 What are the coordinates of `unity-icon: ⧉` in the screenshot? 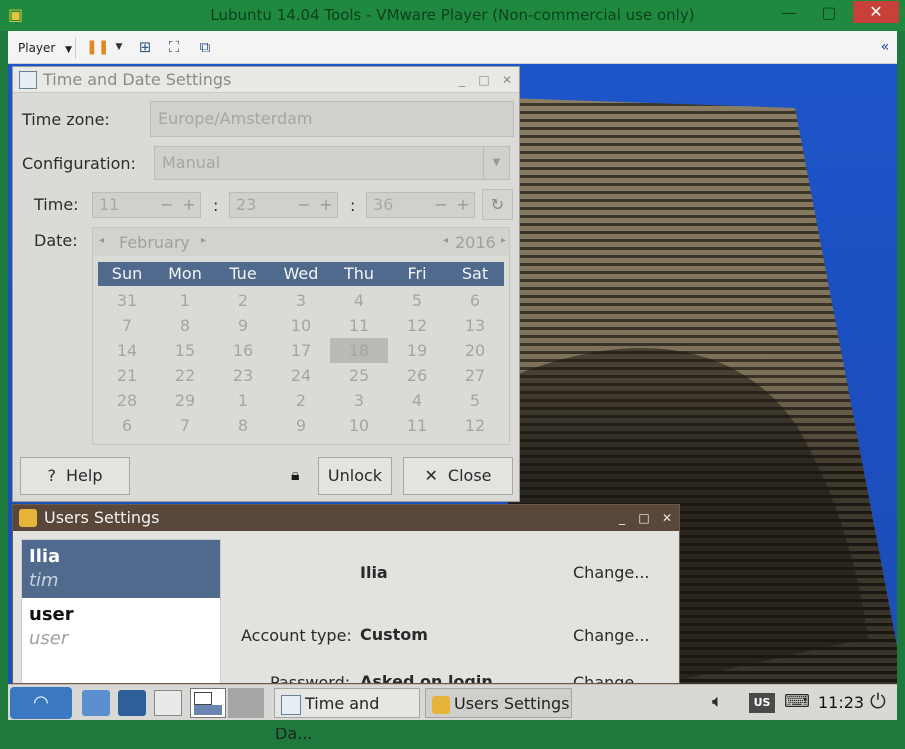 It's located at (205, 47).